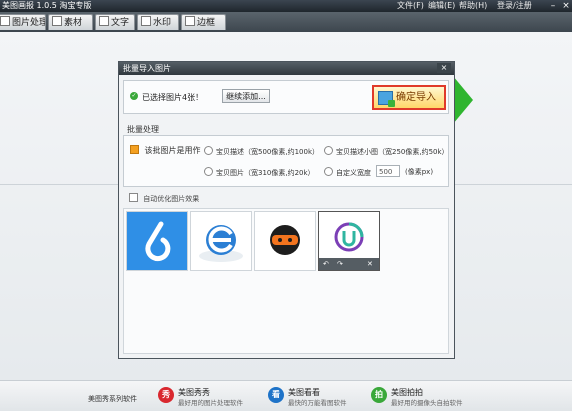  Describe the element at coordinates (47, 5) in the screenshot. I see `app-title: 美图画报 1.0.5 淘宝专版` at that location.